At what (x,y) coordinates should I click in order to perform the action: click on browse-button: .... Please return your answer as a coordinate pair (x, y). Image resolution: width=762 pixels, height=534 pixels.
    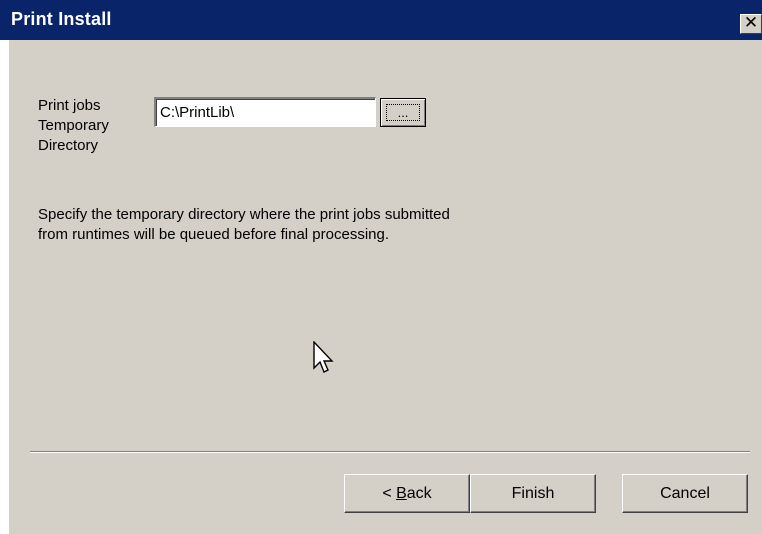
    Looking at the image, I should click on (403, 112).